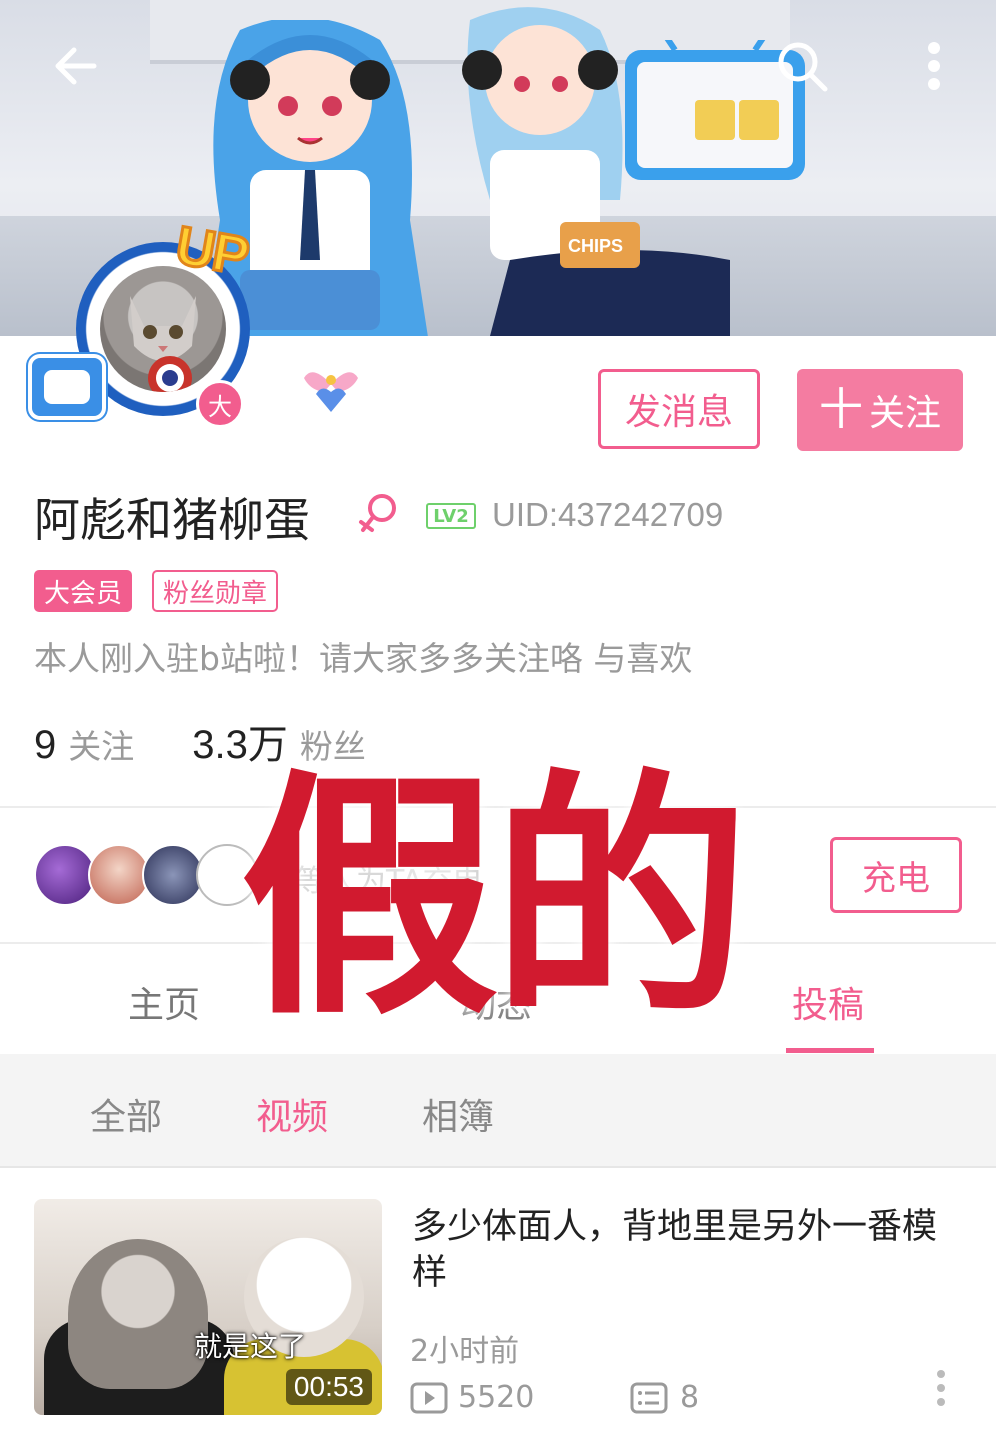 The image size is (996, 1431). I want to click on video-comments: 8, so click(664, 1397).